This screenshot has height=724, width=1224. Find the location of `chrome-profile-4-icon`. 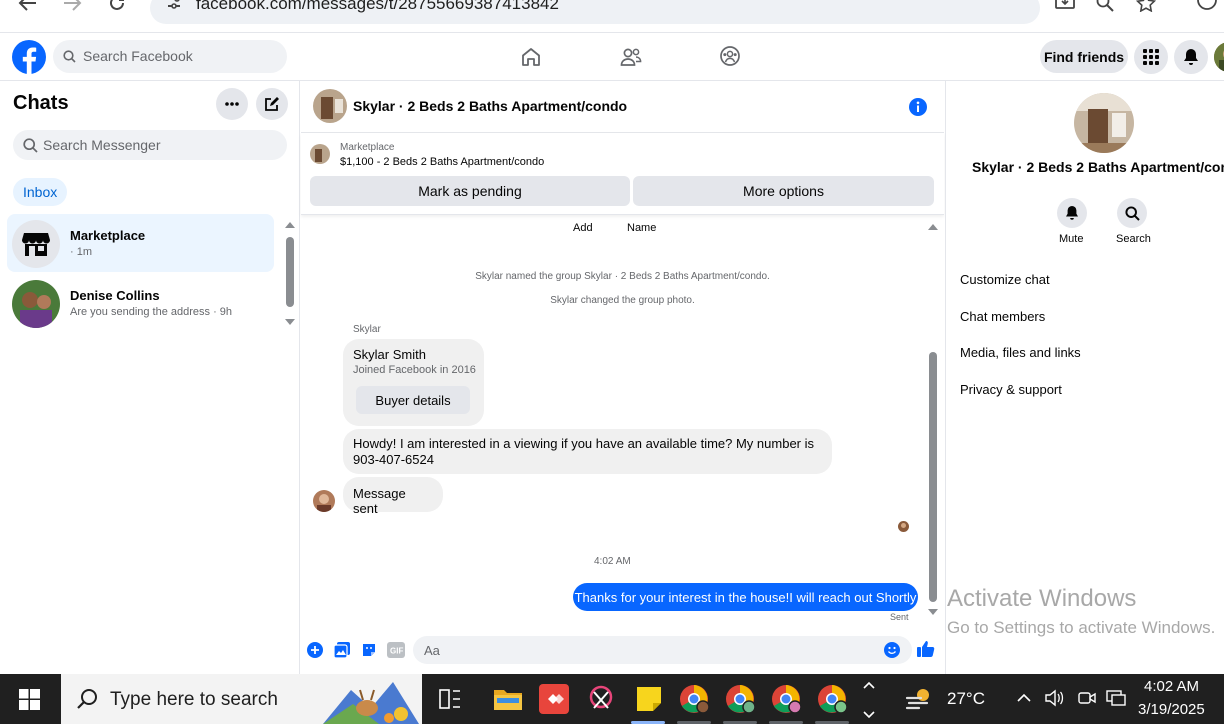

chrome-profile-4-icon is located at coordinates (832, 699).